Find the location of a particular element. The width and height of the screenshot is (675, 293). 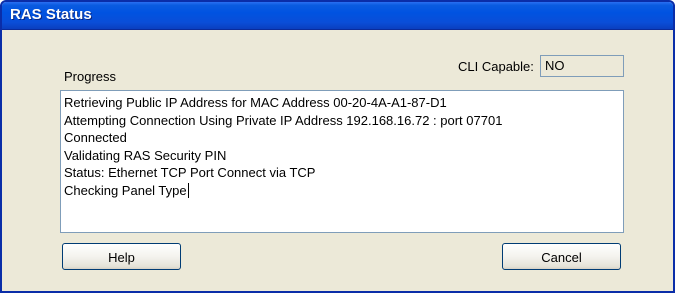

progress-line: Connected is located at coordinates (95, 137).